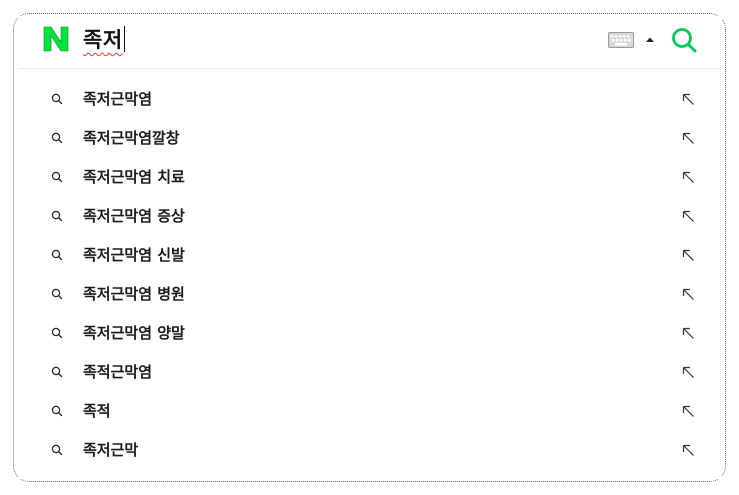 This screenshot has height=495, width=739. What do you see at coordinates (124, 39) in the screenshot?
I see `text-caret` at bounding box center [124, 39].